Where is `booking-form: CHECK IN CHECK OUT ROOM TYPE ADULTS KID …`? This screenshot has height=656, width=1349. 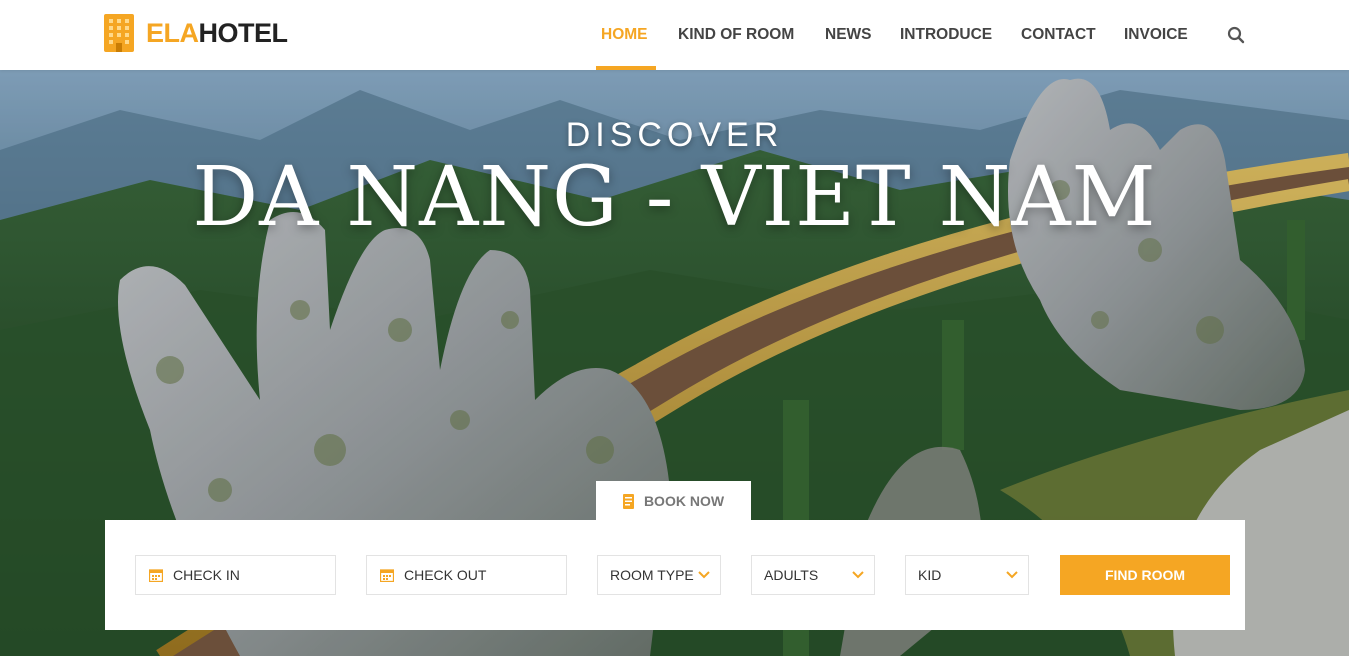
booking-form: CHECK IN CHECK OUT ROOM TYPE ADULTS KID … is located at coordinates (675, 575).